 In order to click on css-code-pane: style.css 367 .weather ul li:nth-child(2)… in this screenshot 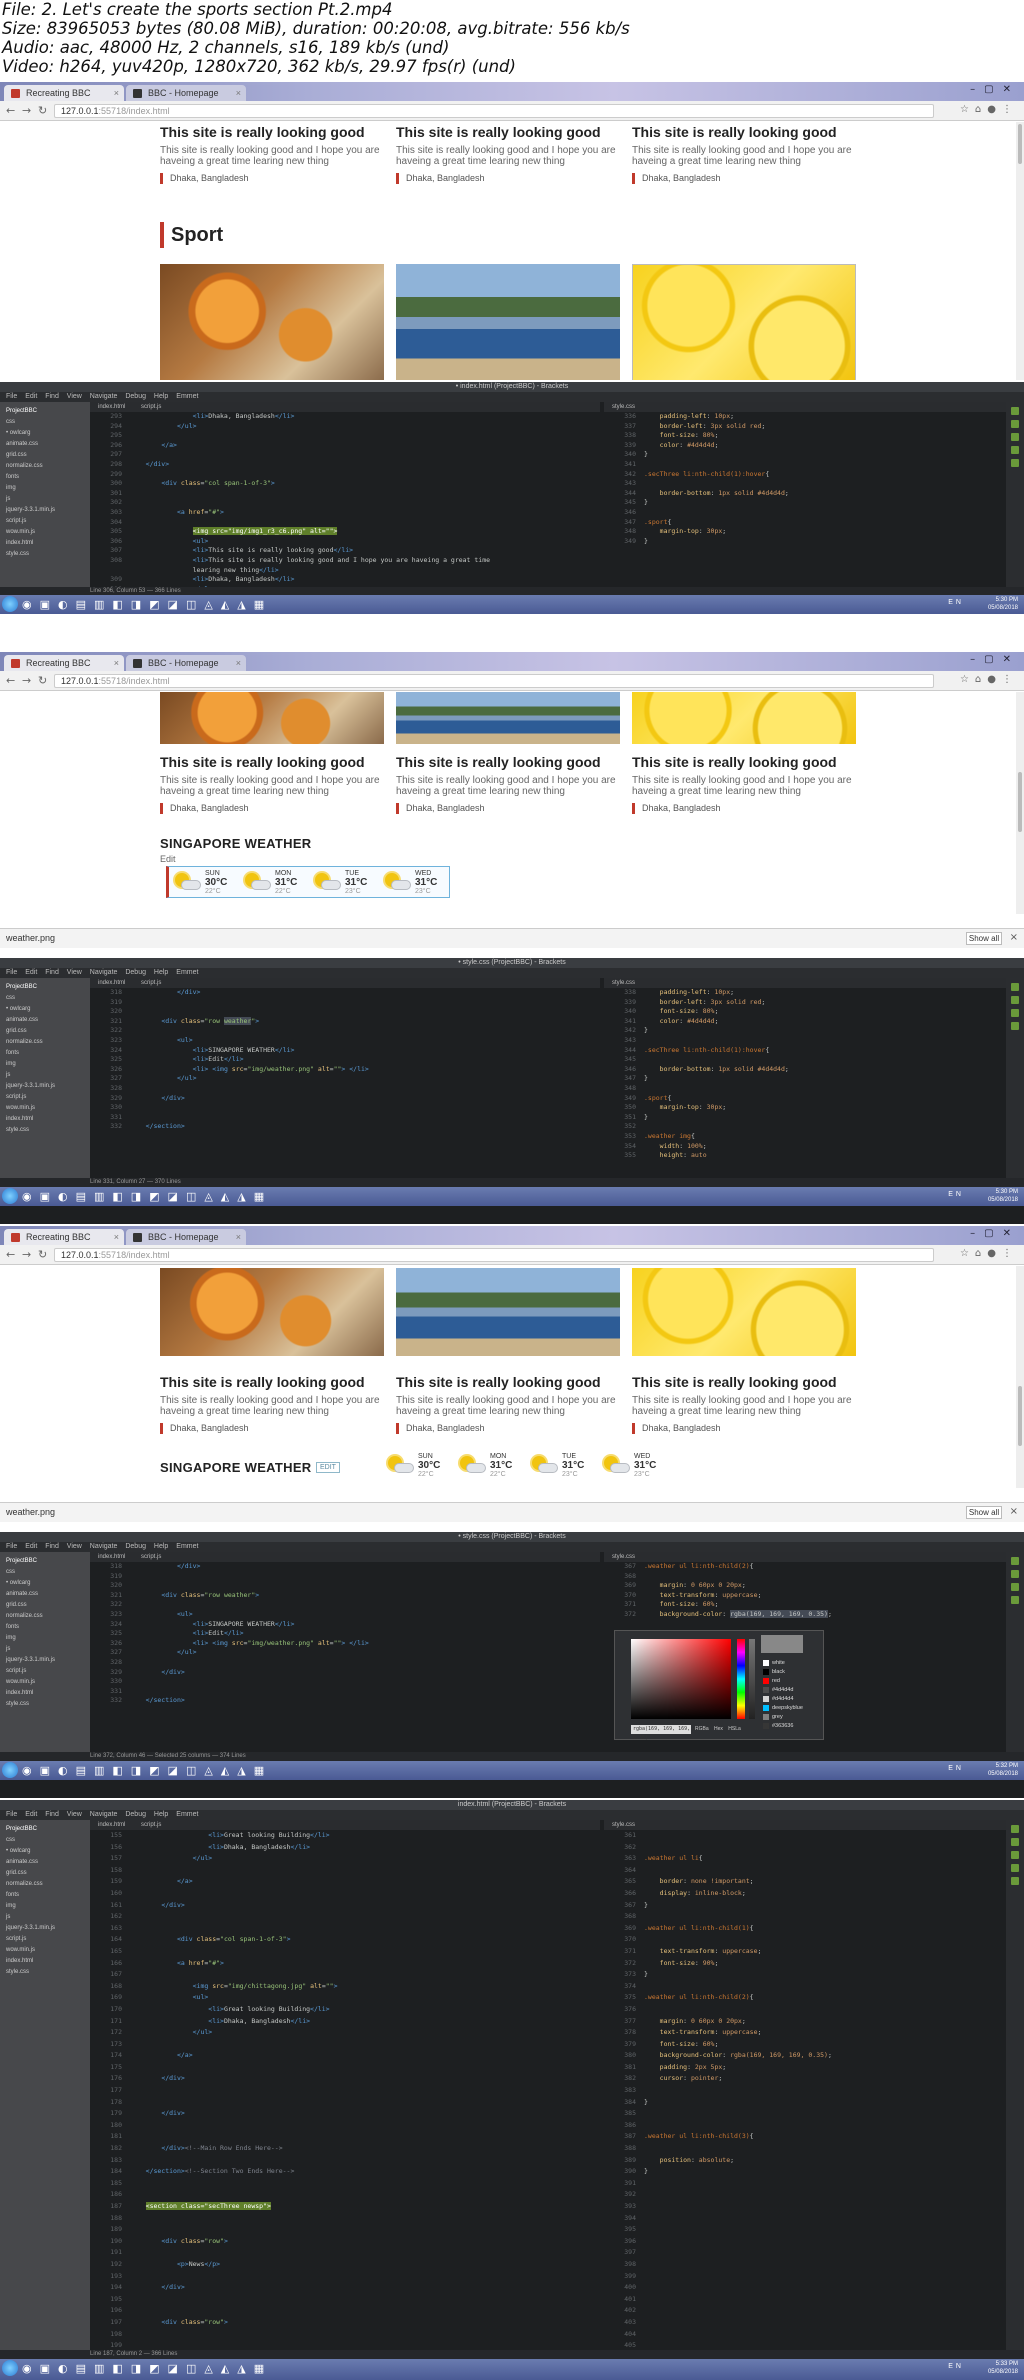, I will do `click(805, 1652)`.